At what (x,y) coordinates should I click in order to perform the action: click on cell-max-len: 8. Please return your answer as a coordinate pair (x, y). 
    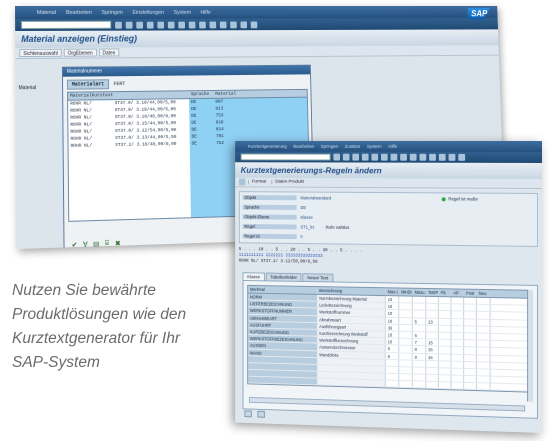
    Looking at the image, I should click on (392, 355).